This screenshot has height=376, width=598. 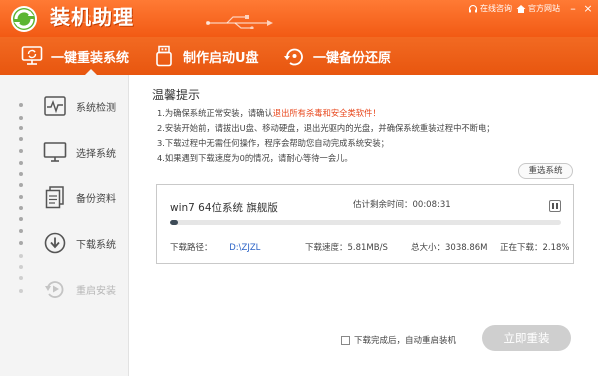 I want to click on step-select-system: 选择系统, so click(x=79, y=152).